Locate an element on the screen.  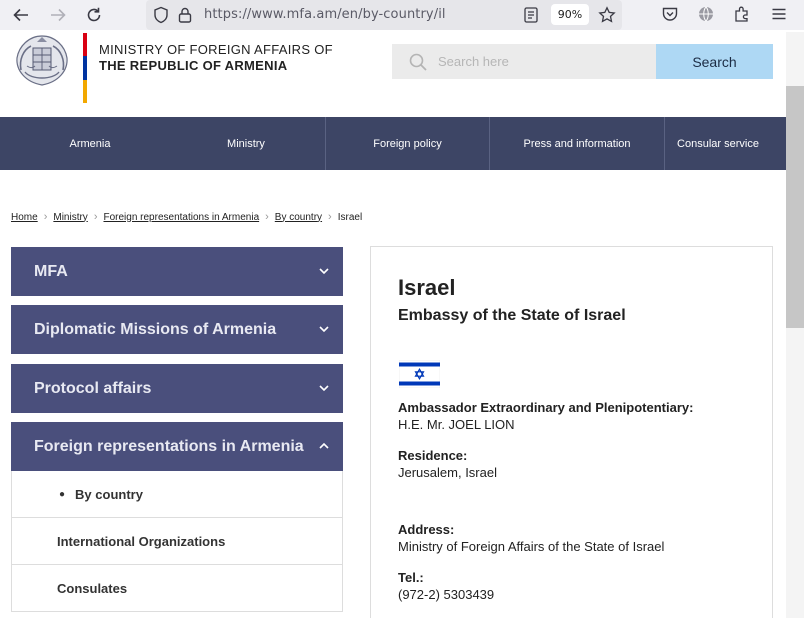
url-text: https://www.mfa.am/en/by-country/il is located at coordinates (325, 14).